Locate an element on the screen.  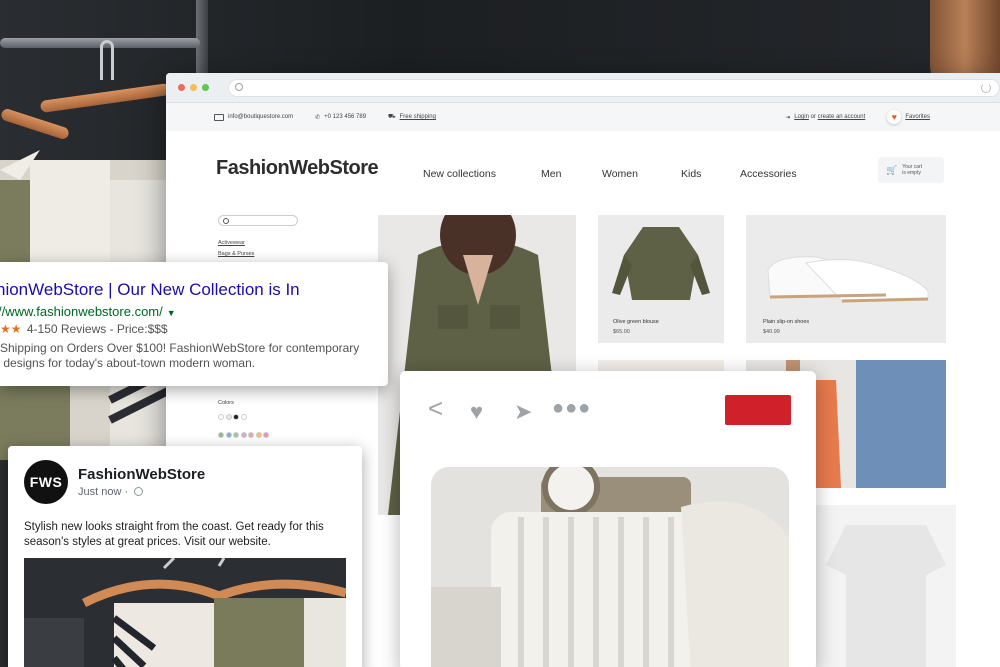
sidebar-link-activewear: Activewear is located at coordinates (263, 243).